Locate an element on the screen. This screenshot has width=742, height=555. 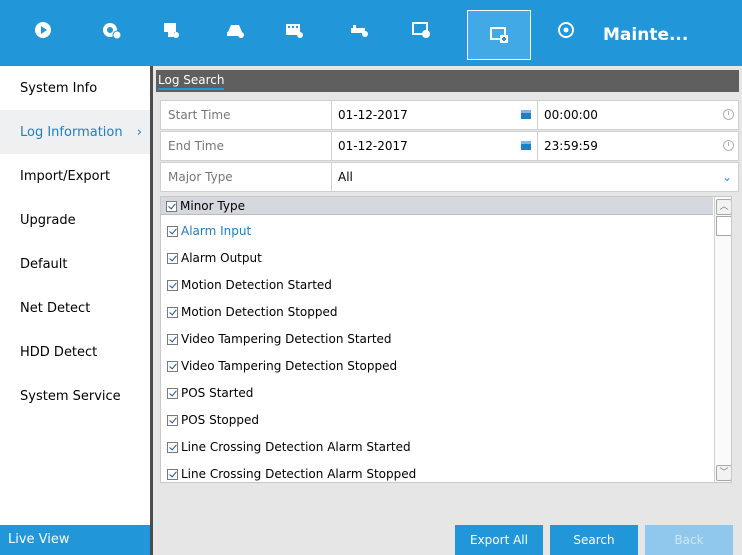
sidebar-item-system-service: System Service is located at coordinates (75, 396).